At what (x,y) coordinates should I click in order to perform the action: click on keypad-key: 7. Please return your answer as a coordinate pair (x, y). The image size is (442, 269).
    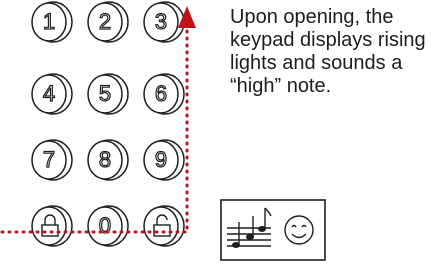
    Looking at the image, I should click on (52, 160).